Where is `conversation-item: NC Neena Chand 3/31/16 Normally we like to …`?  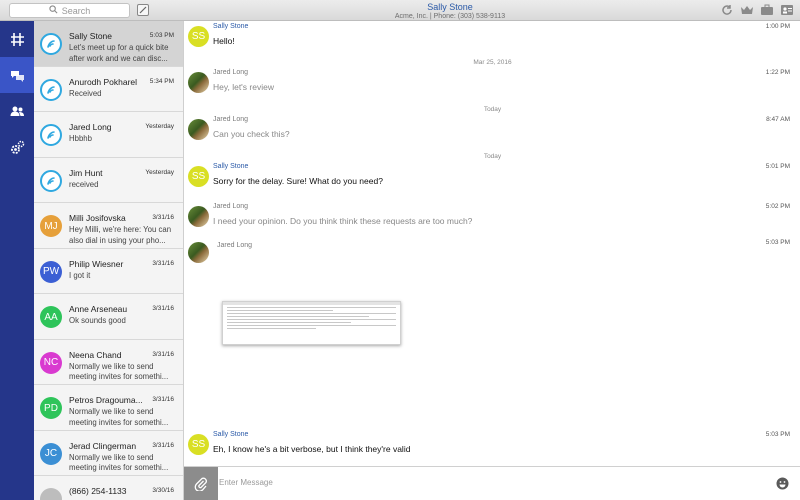 conversation-item: NC Neena Chand 3/31/16 Normally we like to … is located at coordinates (108, 362).